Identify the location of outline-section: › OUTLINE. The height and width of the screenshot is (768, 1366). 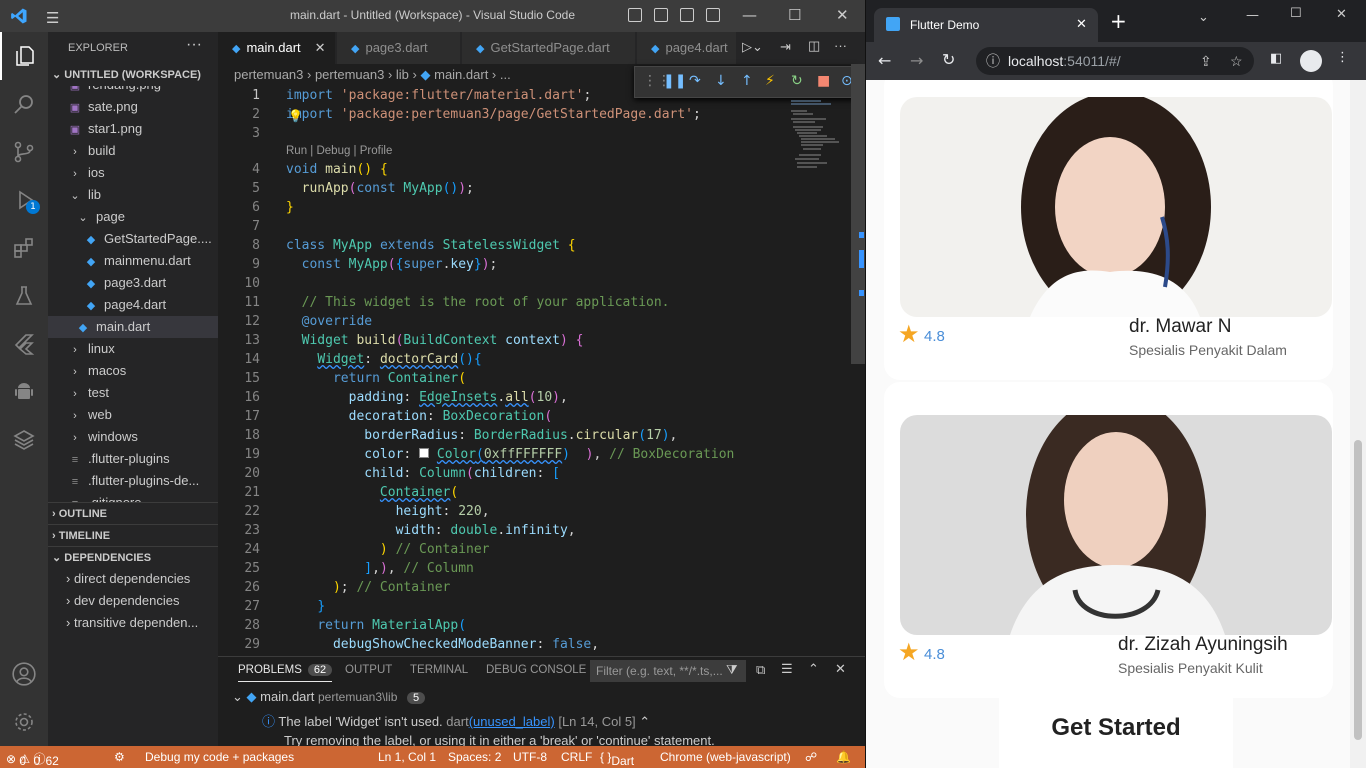
(133, 513).